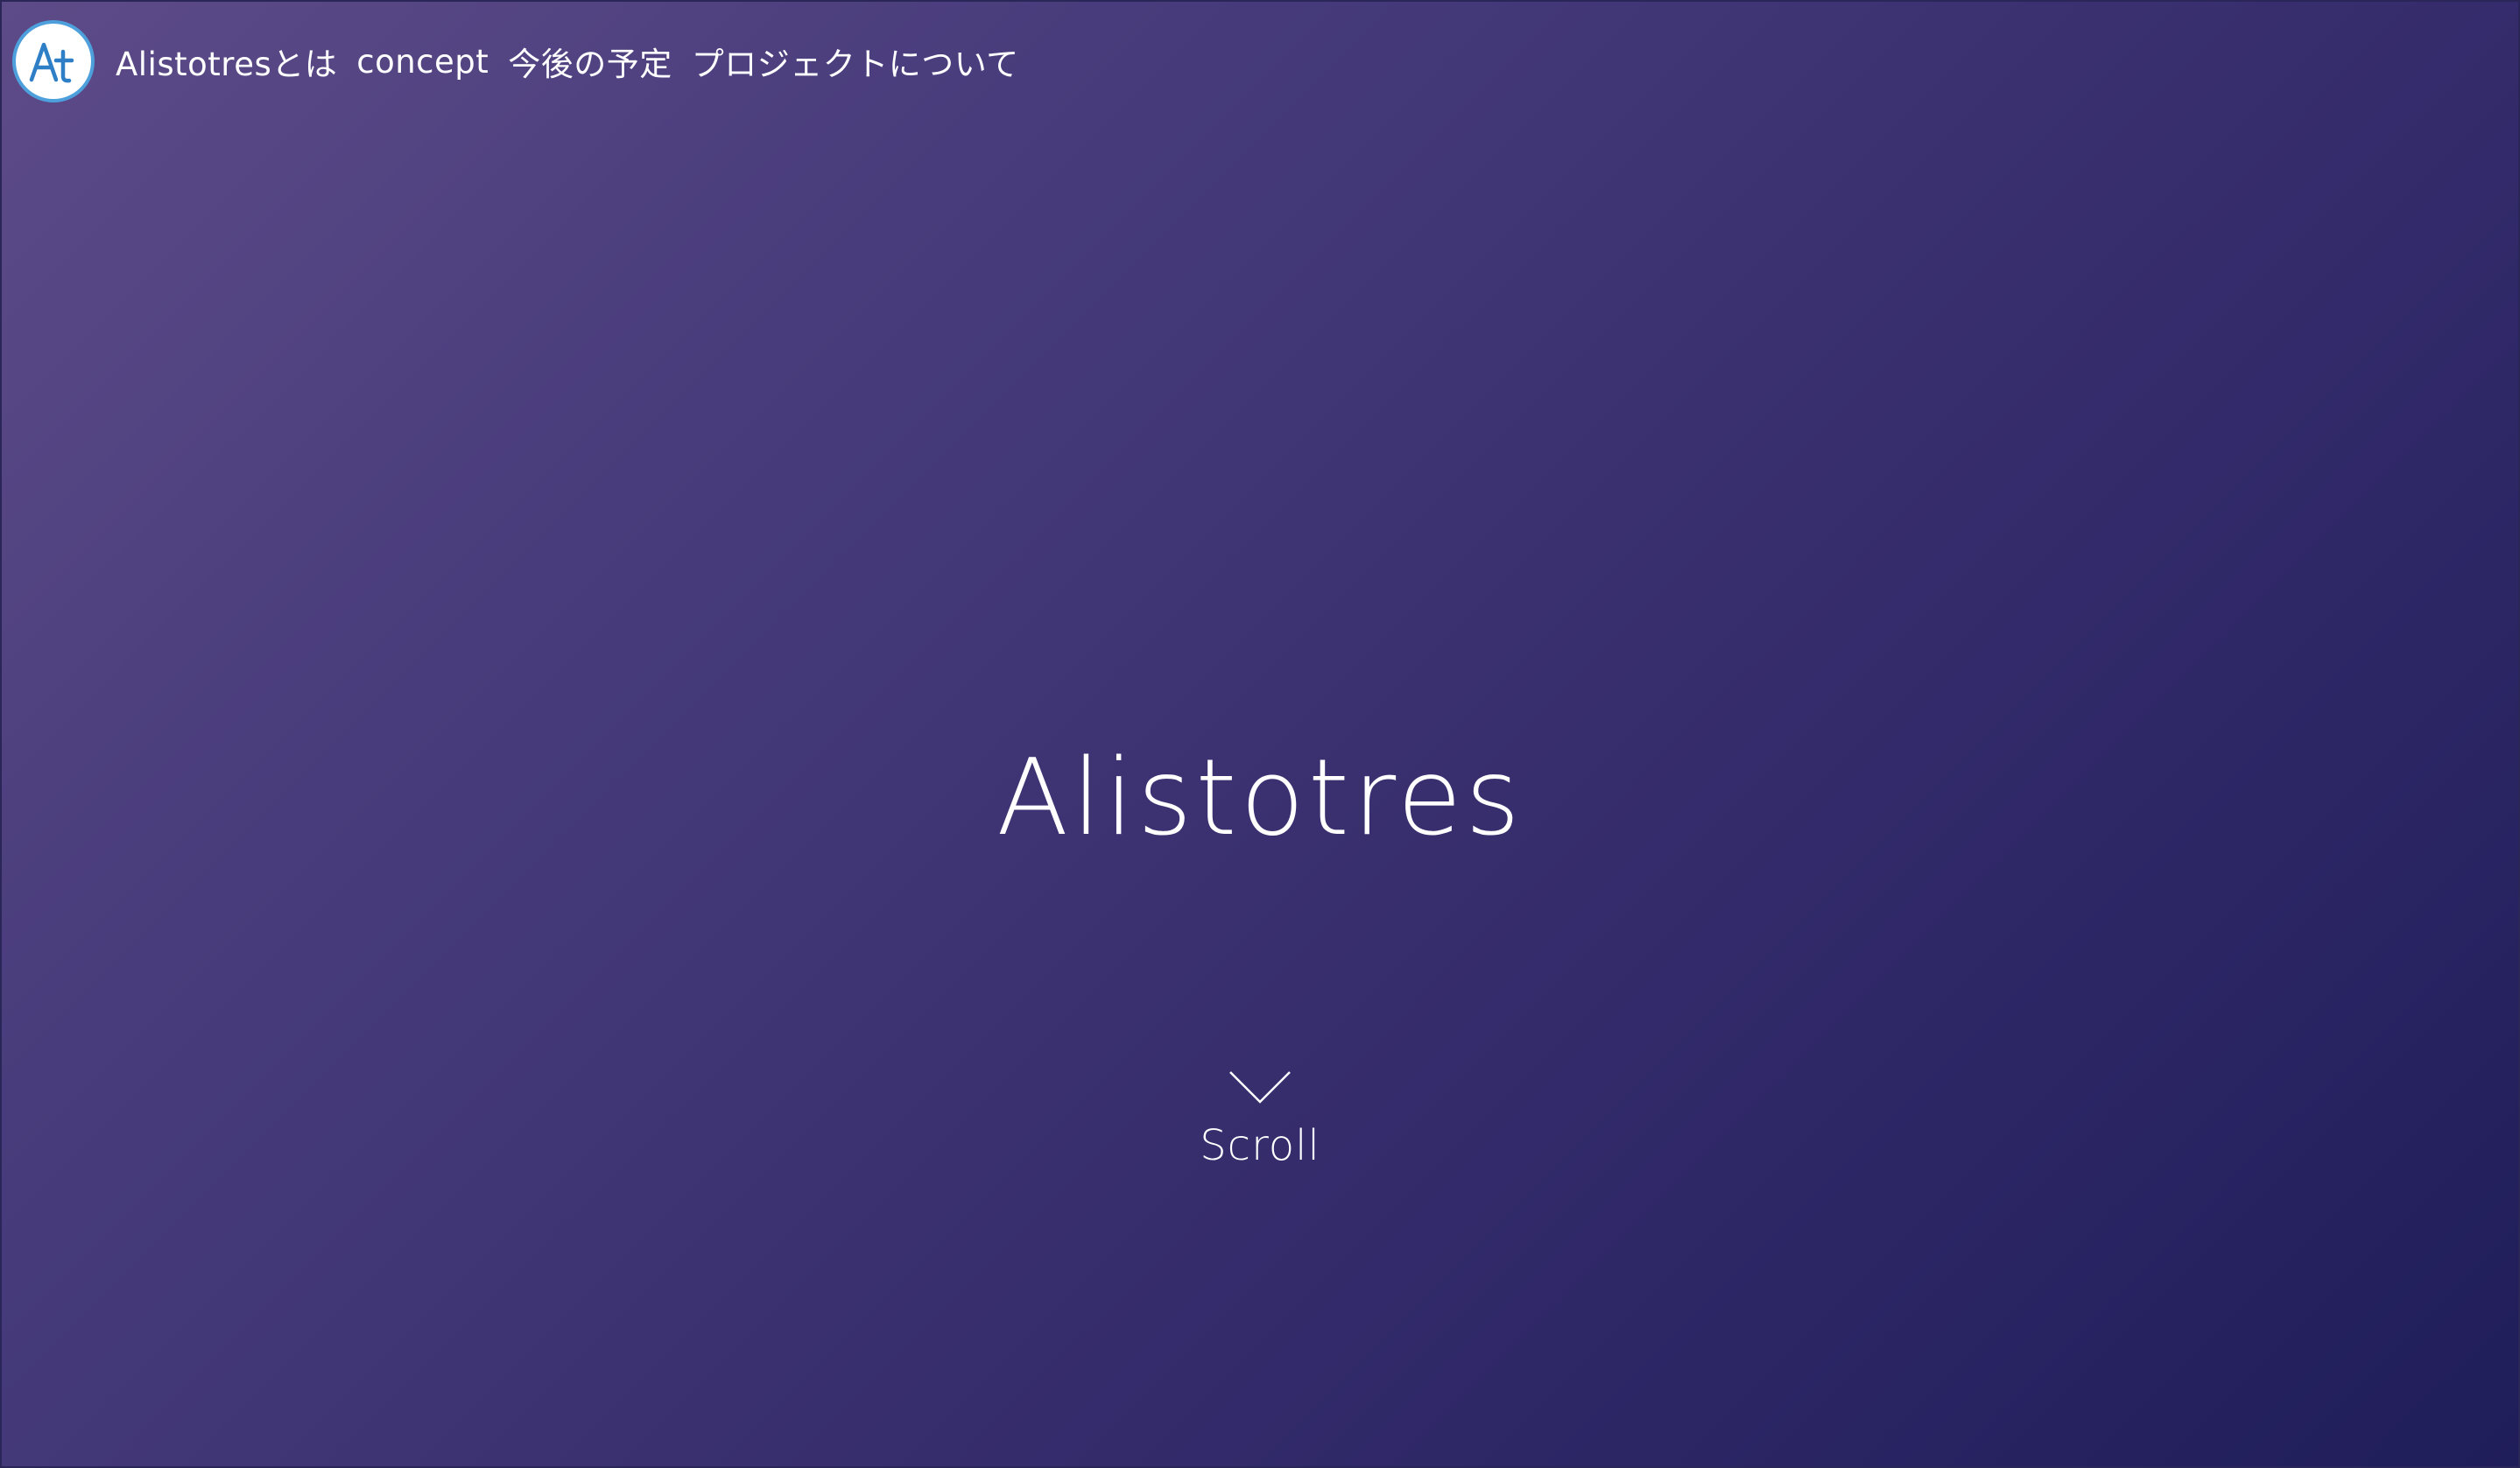 The width and height of the screenshot is (2520, 1468). I want to click on site-header: Alistotresとは concept 今後の予定 プロジェクトについて, so click(525, 61).